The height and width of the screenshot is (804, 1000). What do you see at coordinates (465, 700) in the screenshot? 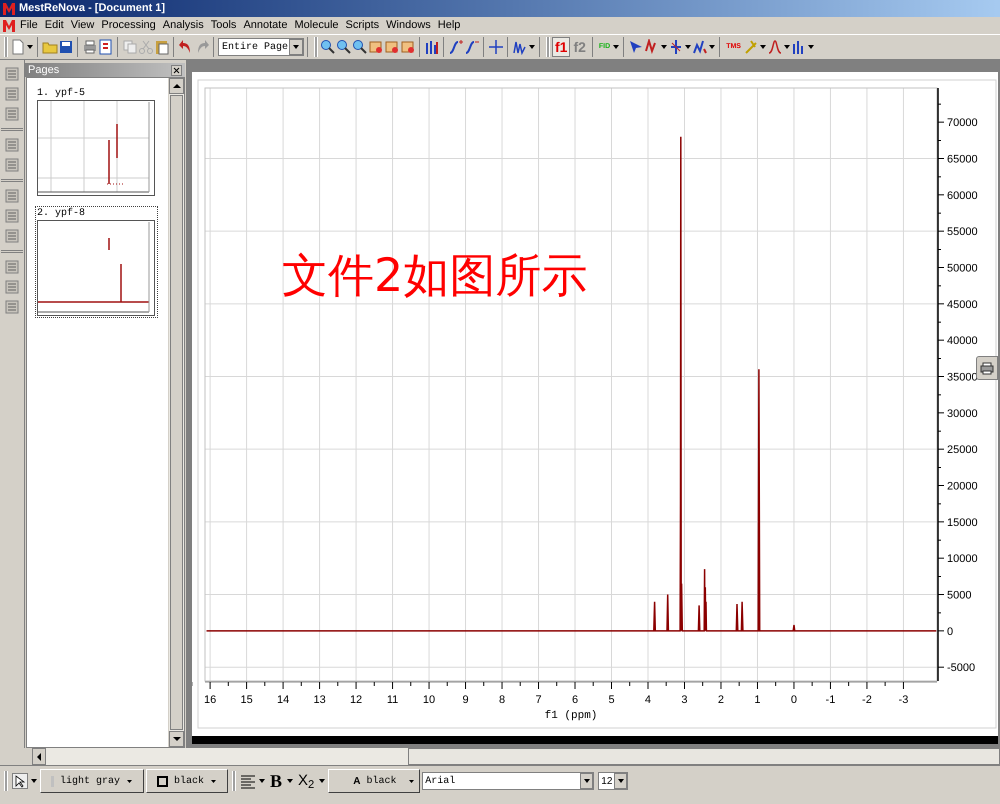
I see `tick-label: 9` at bounding box center [465, 700].